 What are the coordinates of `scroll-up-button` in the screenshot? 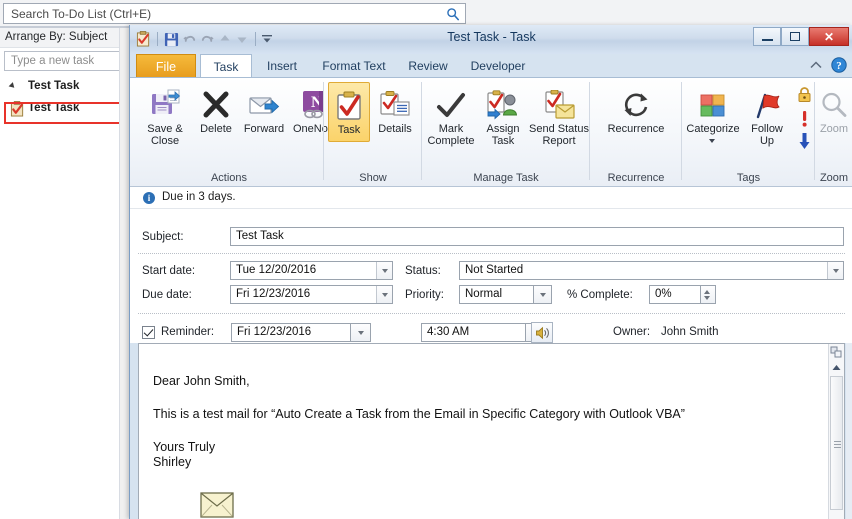 It's located at (836, 367).